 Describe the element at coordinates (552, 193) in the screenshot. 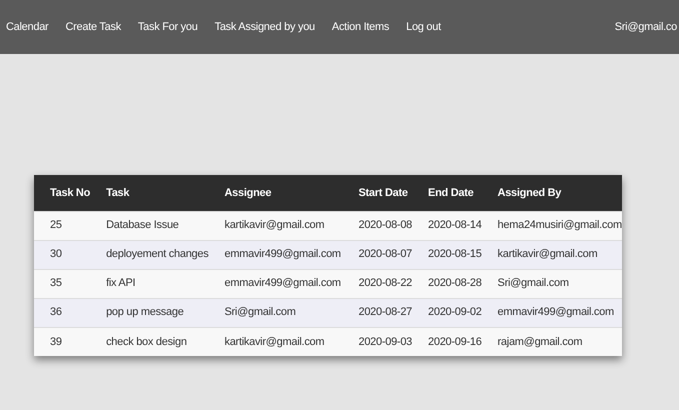

I see `column-header: Assigned By` at that location.